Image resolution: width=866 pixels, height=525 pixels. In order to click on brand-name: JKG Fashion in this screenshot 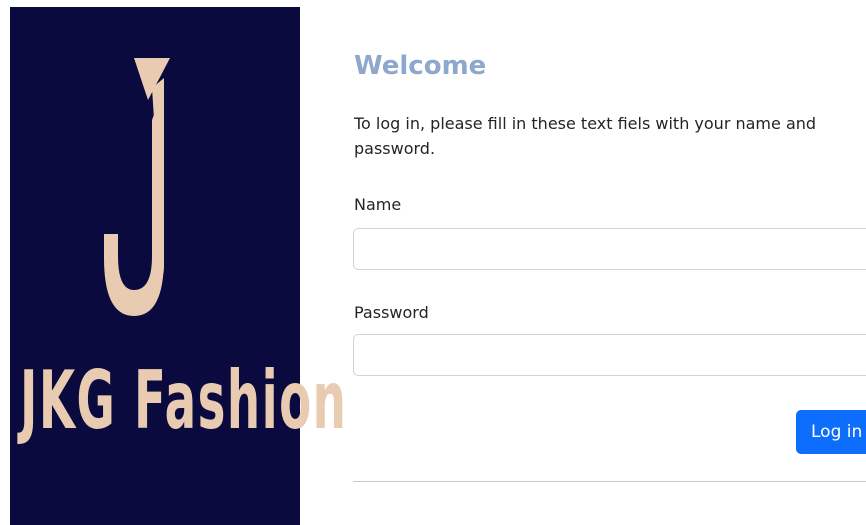, I will do `click(184, 401)`.